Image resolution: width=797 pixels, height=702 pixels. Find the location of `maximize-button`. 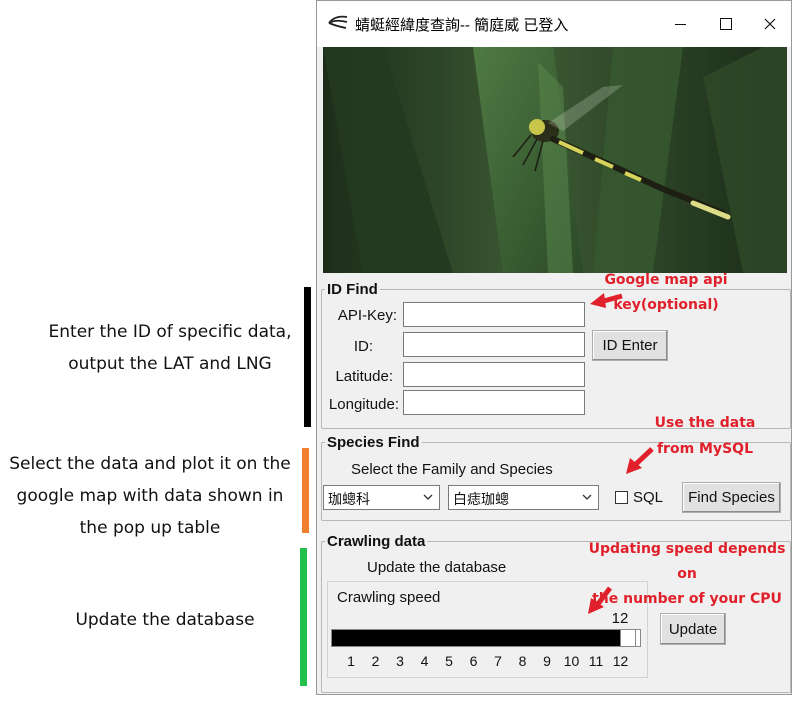

maximize-button is located at coordinates (726, 24).